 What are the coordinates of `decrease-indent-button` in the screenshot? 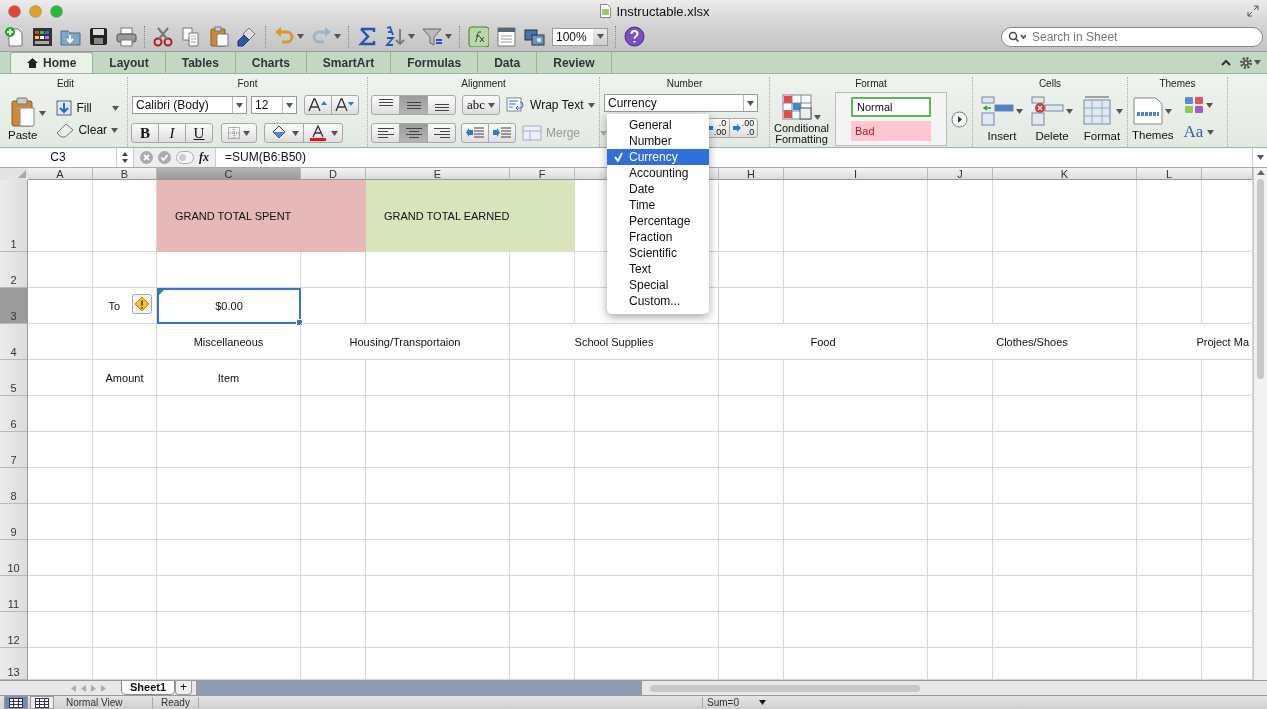 It's located at (475, 133).